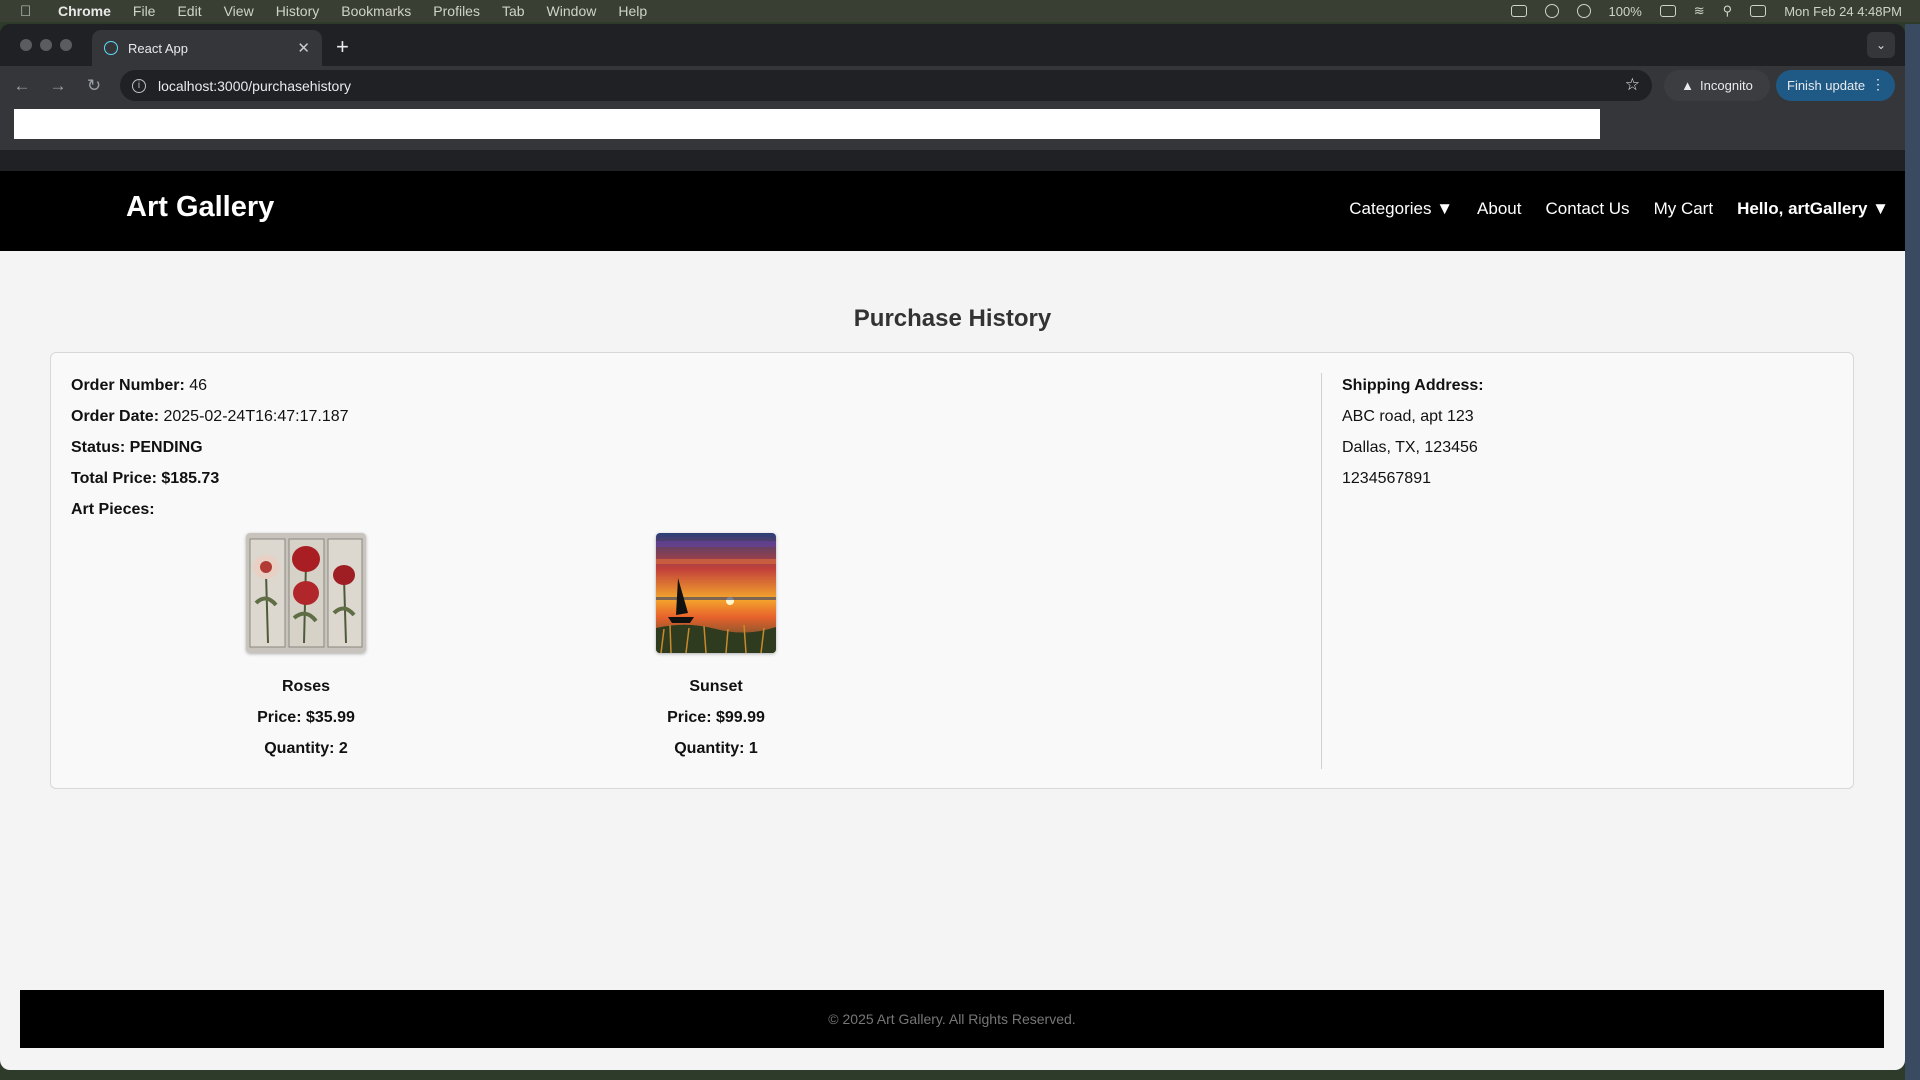 This screenshot has width=1920, height=1080. I want to click on menu-file: File, so click(144, 11).